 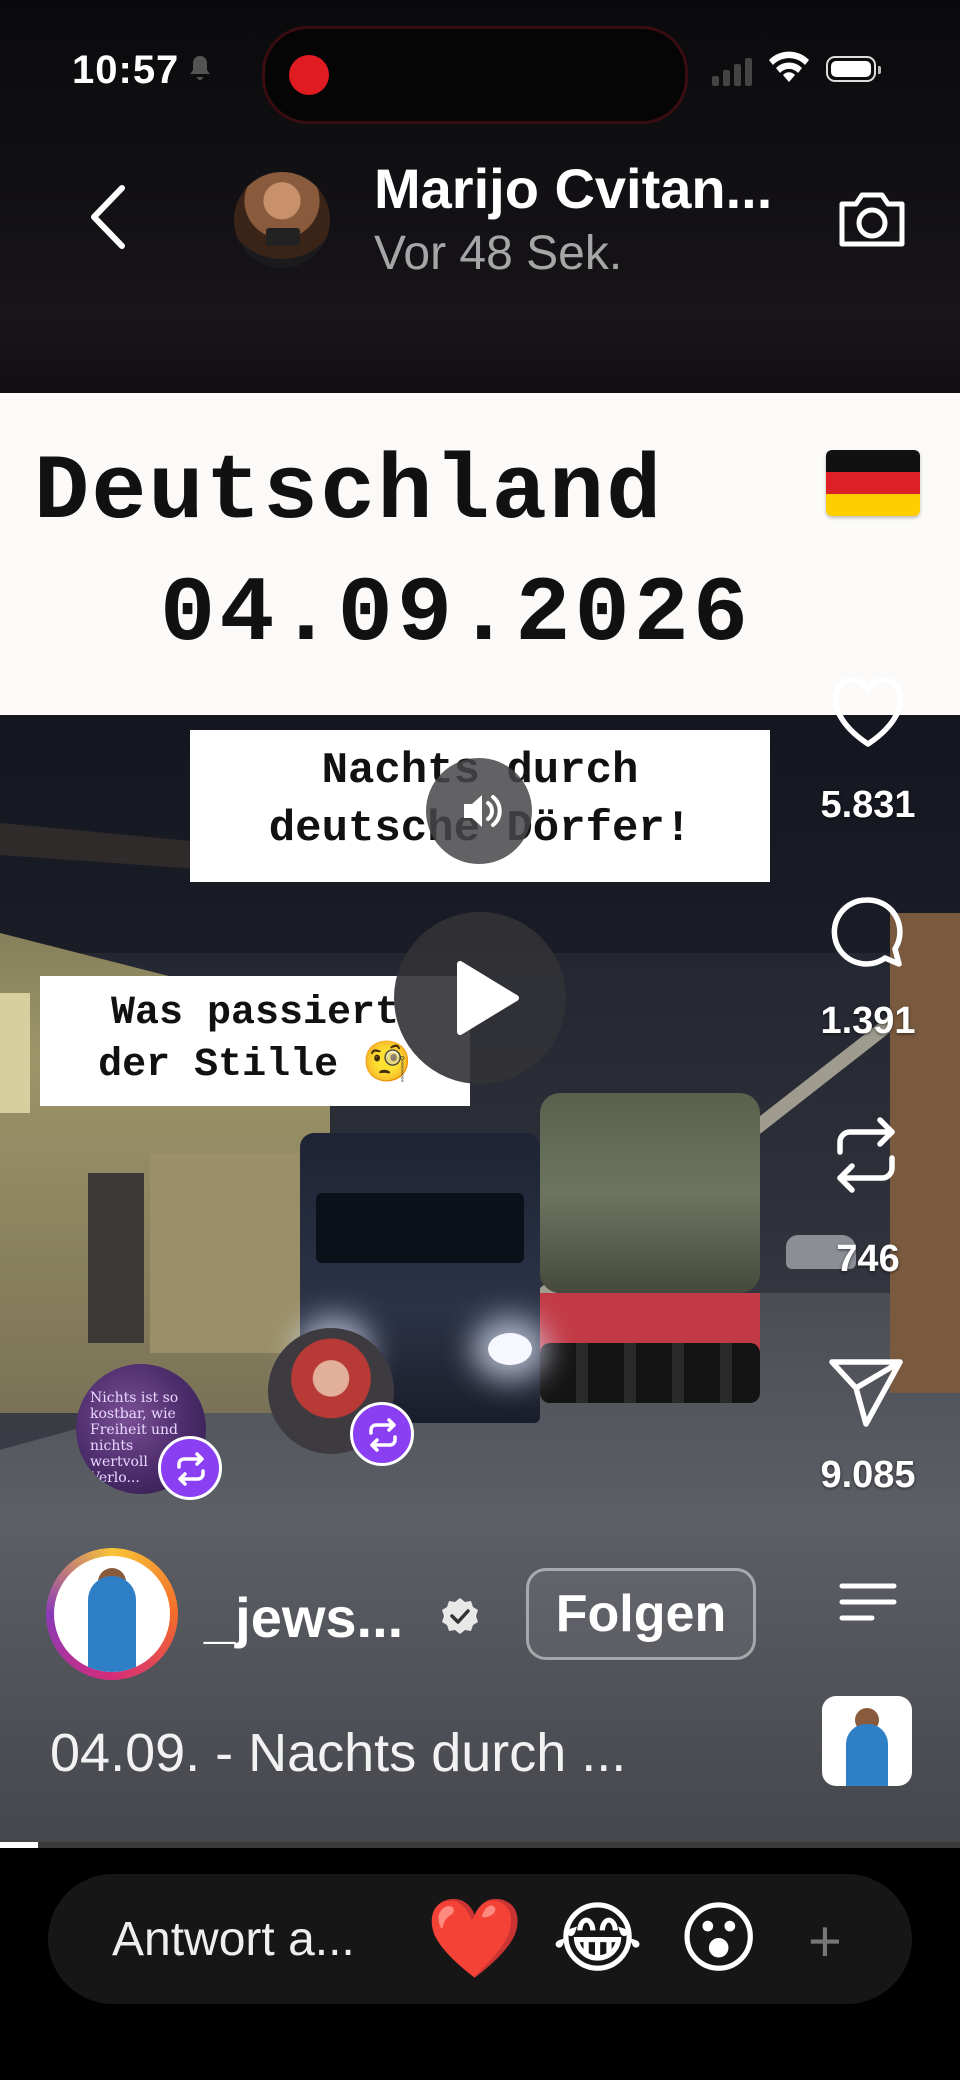 What do you see at coordinates (460, 1616) in the screenshot?
I see `verified-icon` at bounding box center [460, 1616].